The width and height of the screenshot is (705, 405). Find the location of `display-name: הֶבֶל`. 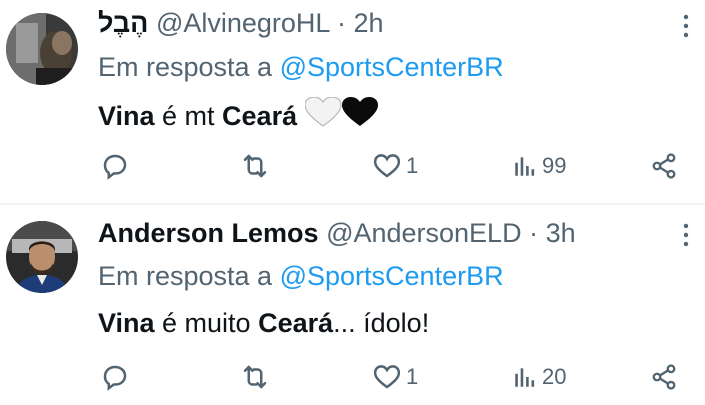

display-name: הֶבֶל is located at coordinates (123, 23).